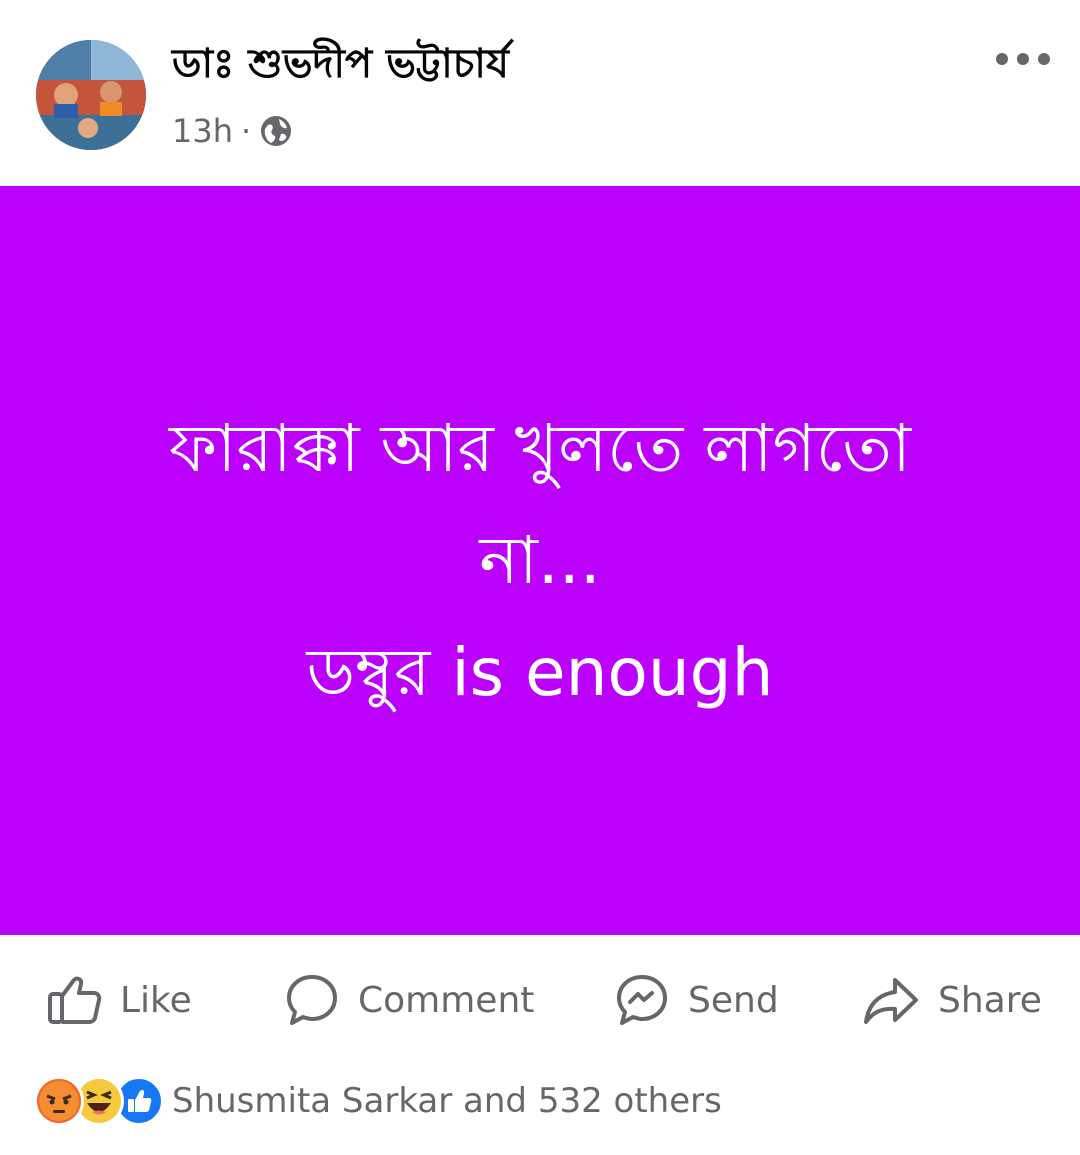 The height and width of the screenshot is (1155, 1080). Describe the element at coordinates (276, 131) in the screenshot. I see `globe-icon` at that location.